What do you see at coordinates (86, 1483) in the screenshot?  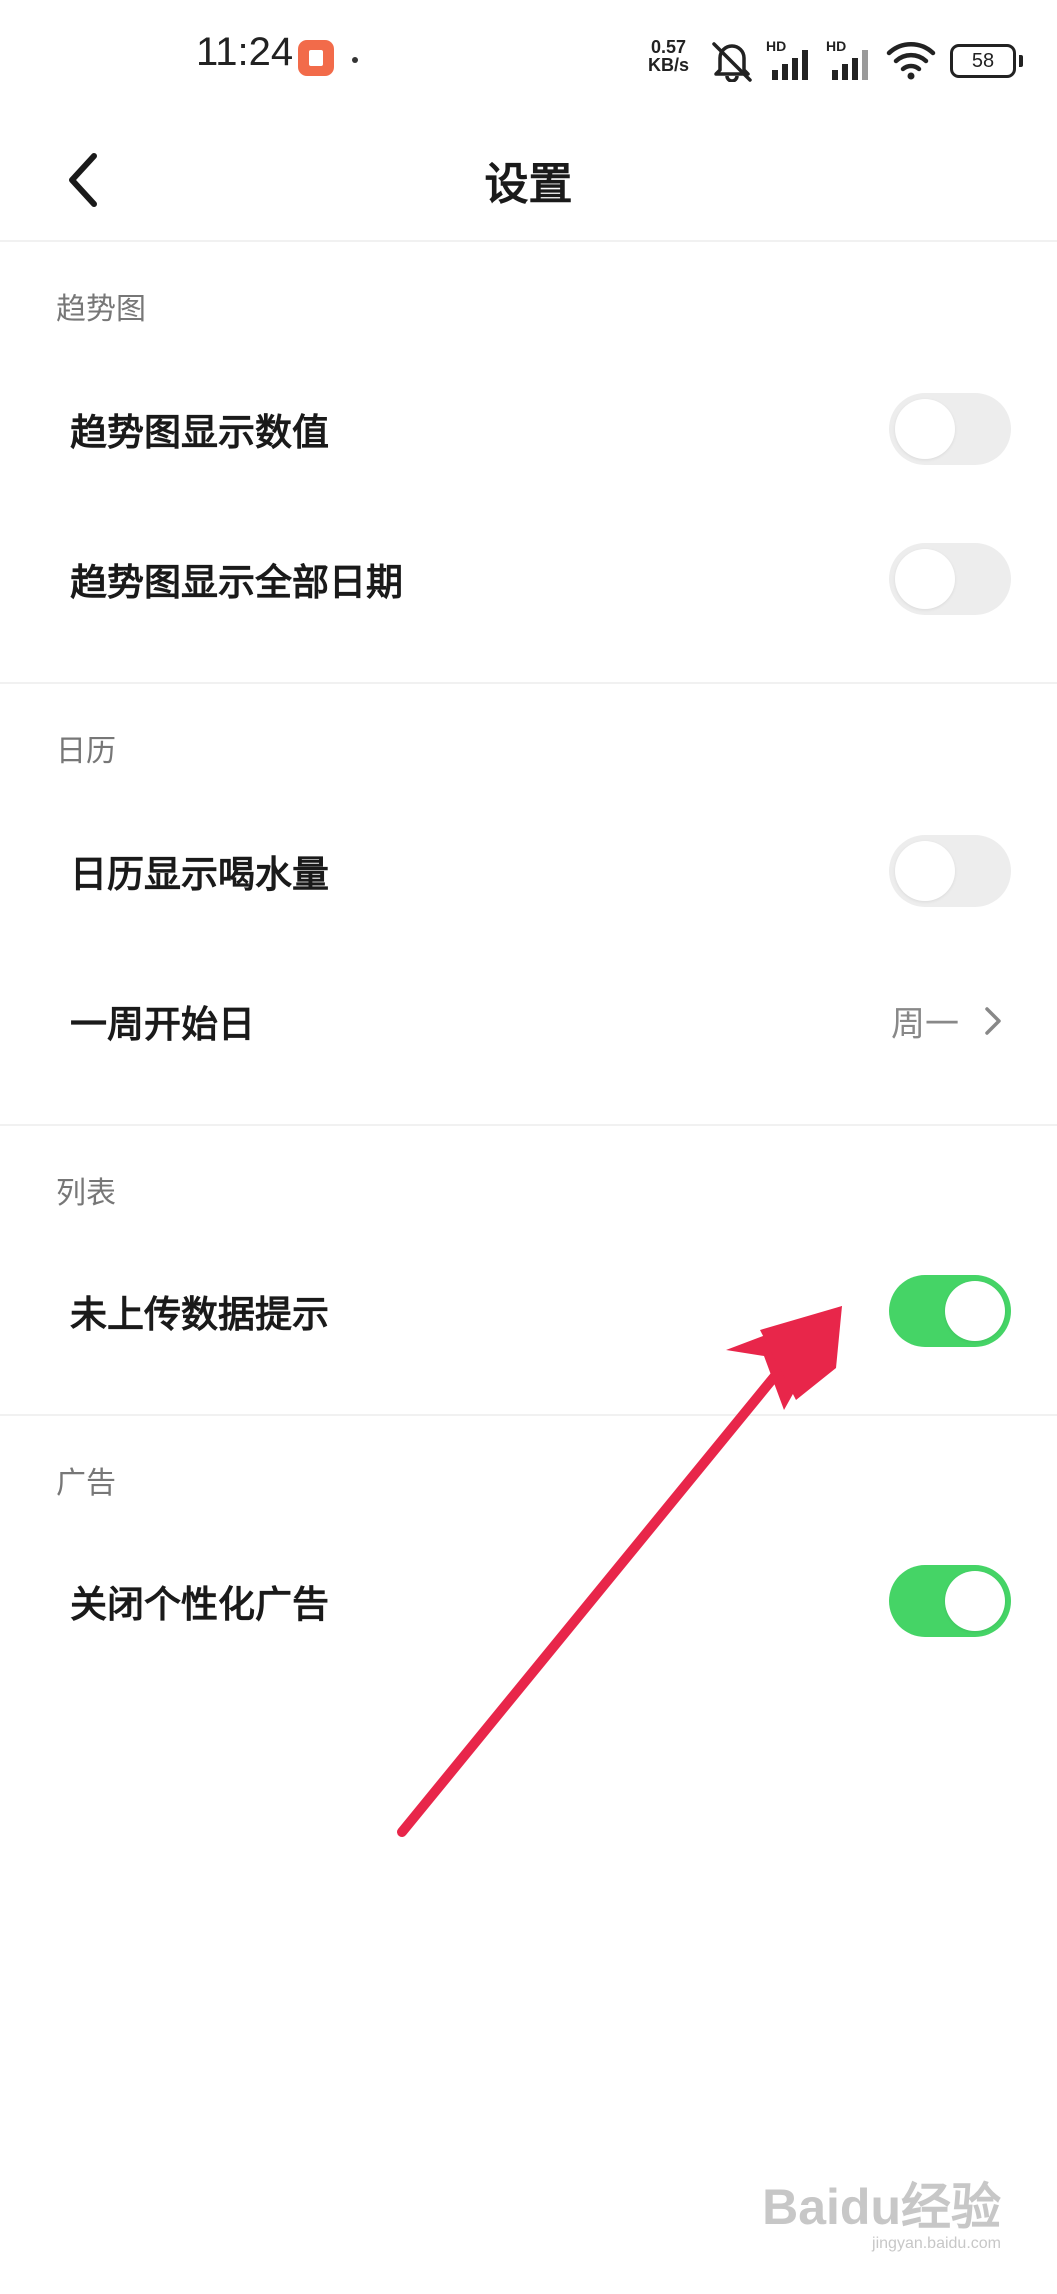 I see `section-title-ads: 广告` at bounding box center [86, 1483].